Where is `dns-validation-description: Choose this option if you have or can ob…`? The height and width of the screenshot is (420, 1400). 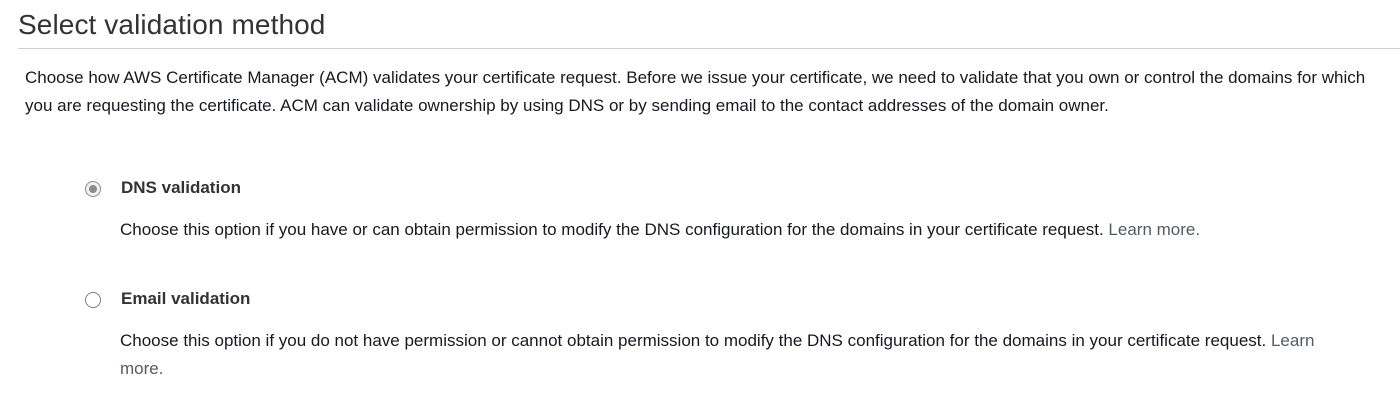
dns-validation-description: Choose this option if you have or can ob… is located at coordinates (740, 230).